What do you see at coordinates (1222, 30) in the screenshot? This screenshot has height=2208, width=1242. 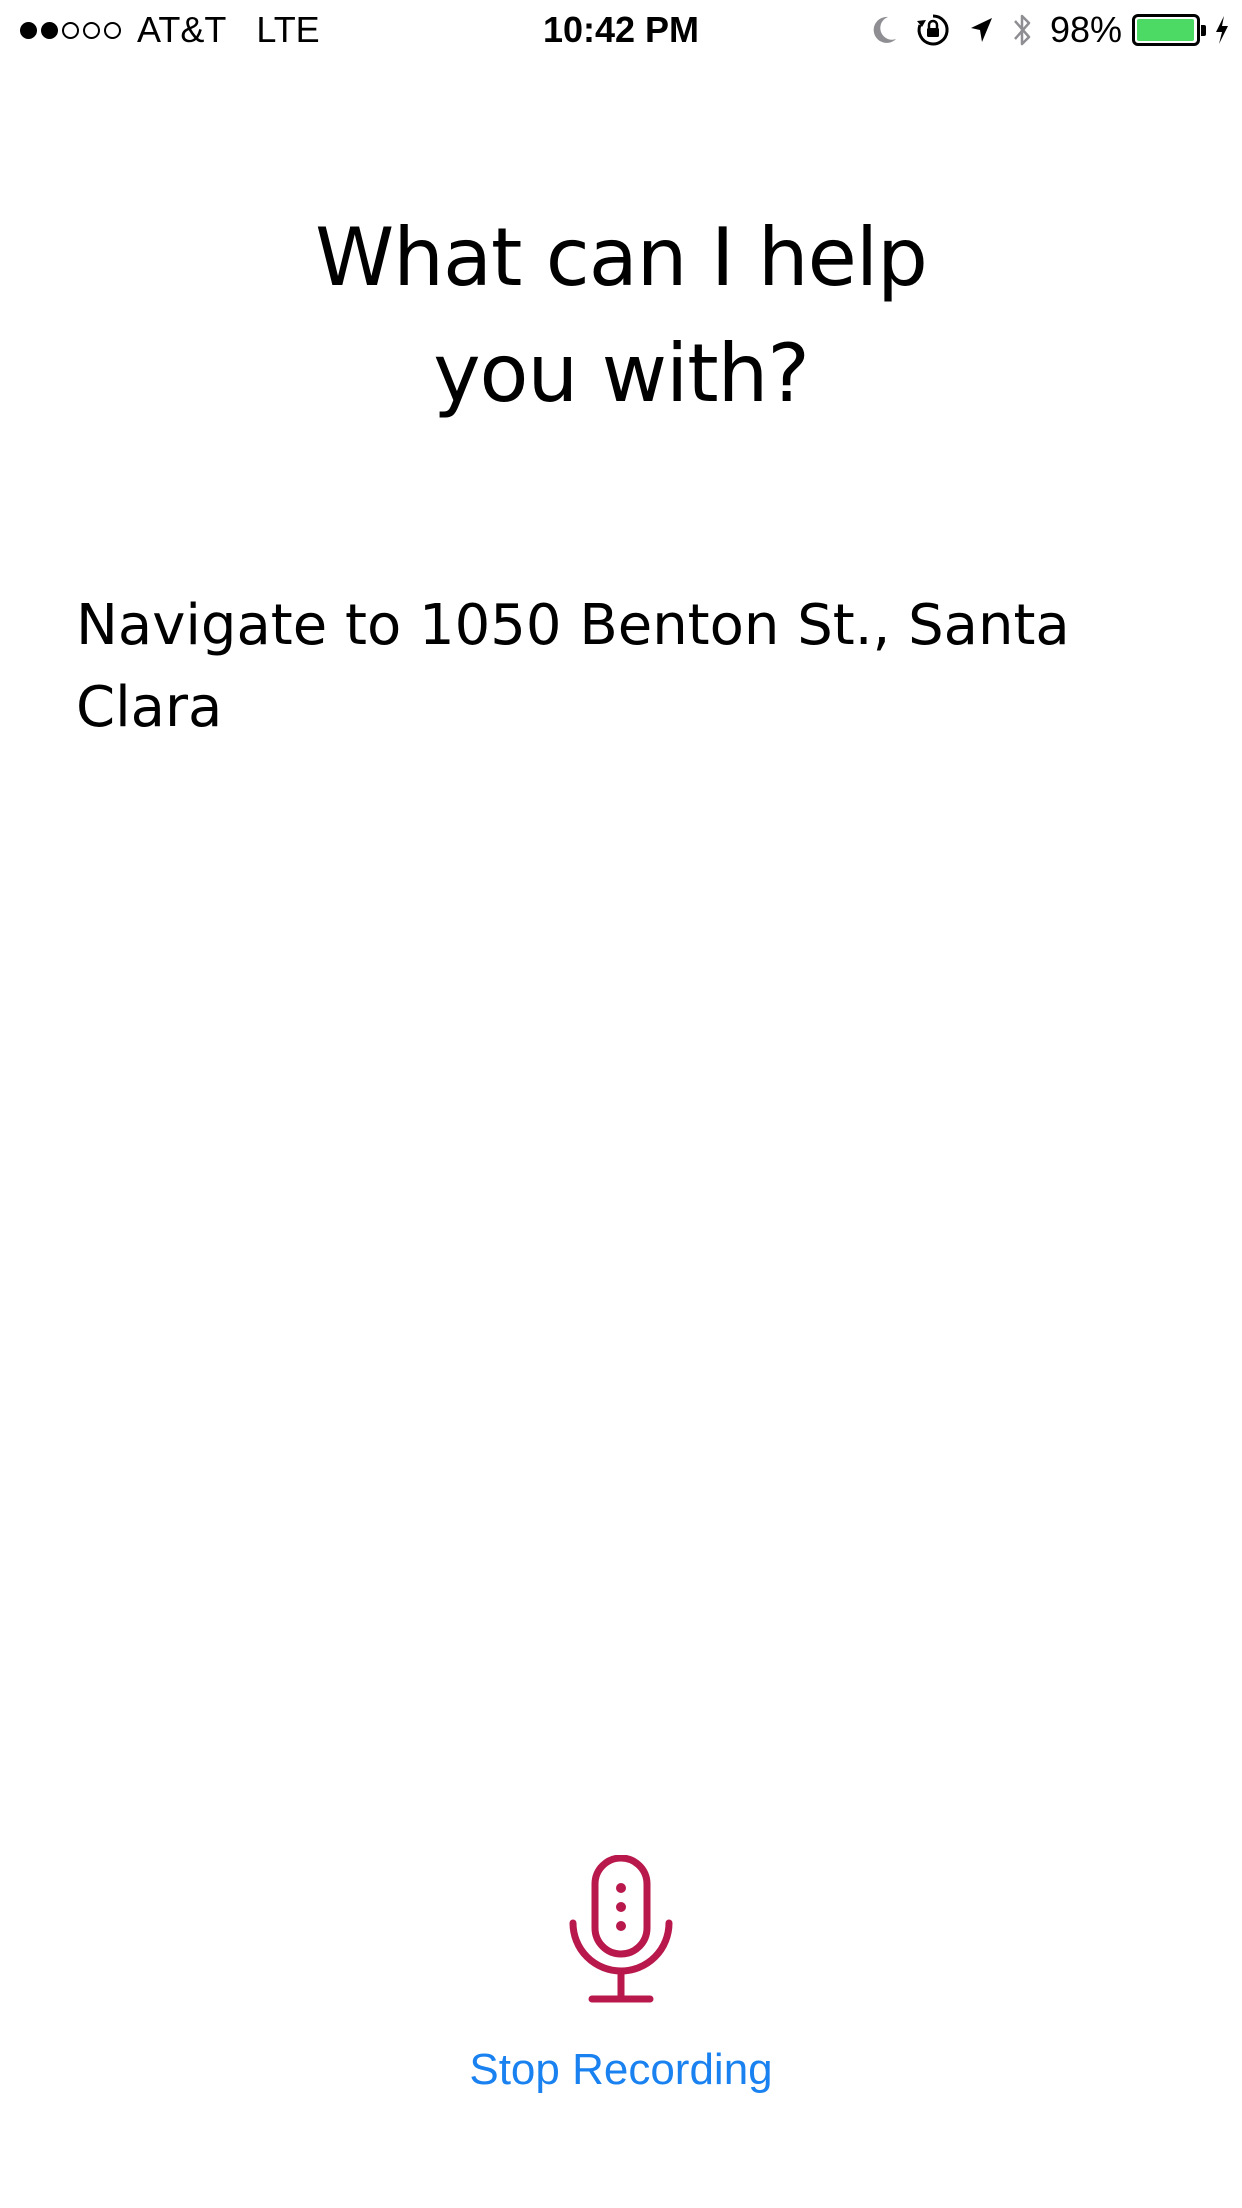 I see `charging-bolt-icon` at bounding box center [1222, 30].